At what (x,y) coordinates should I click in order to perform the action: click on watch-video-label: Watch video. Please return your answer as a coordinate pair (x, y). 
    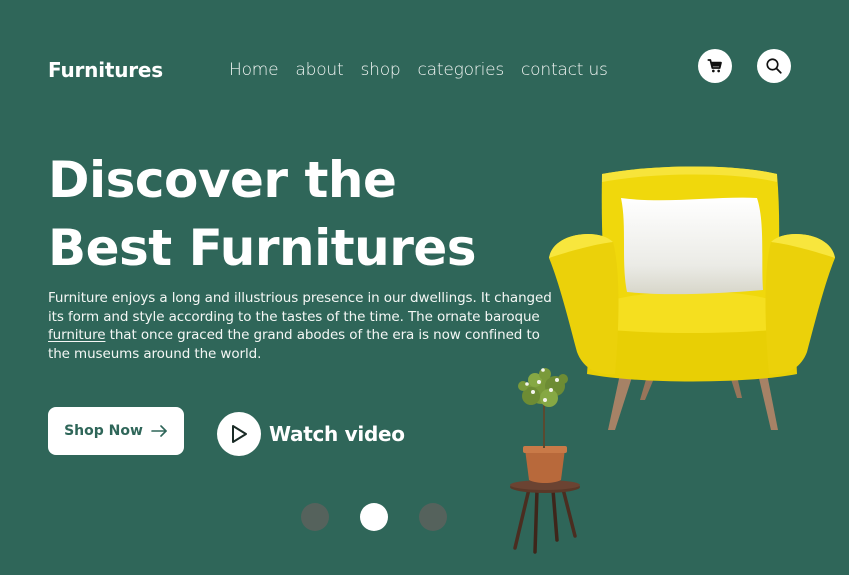
    Looking at the image, I should click on (337, 434).